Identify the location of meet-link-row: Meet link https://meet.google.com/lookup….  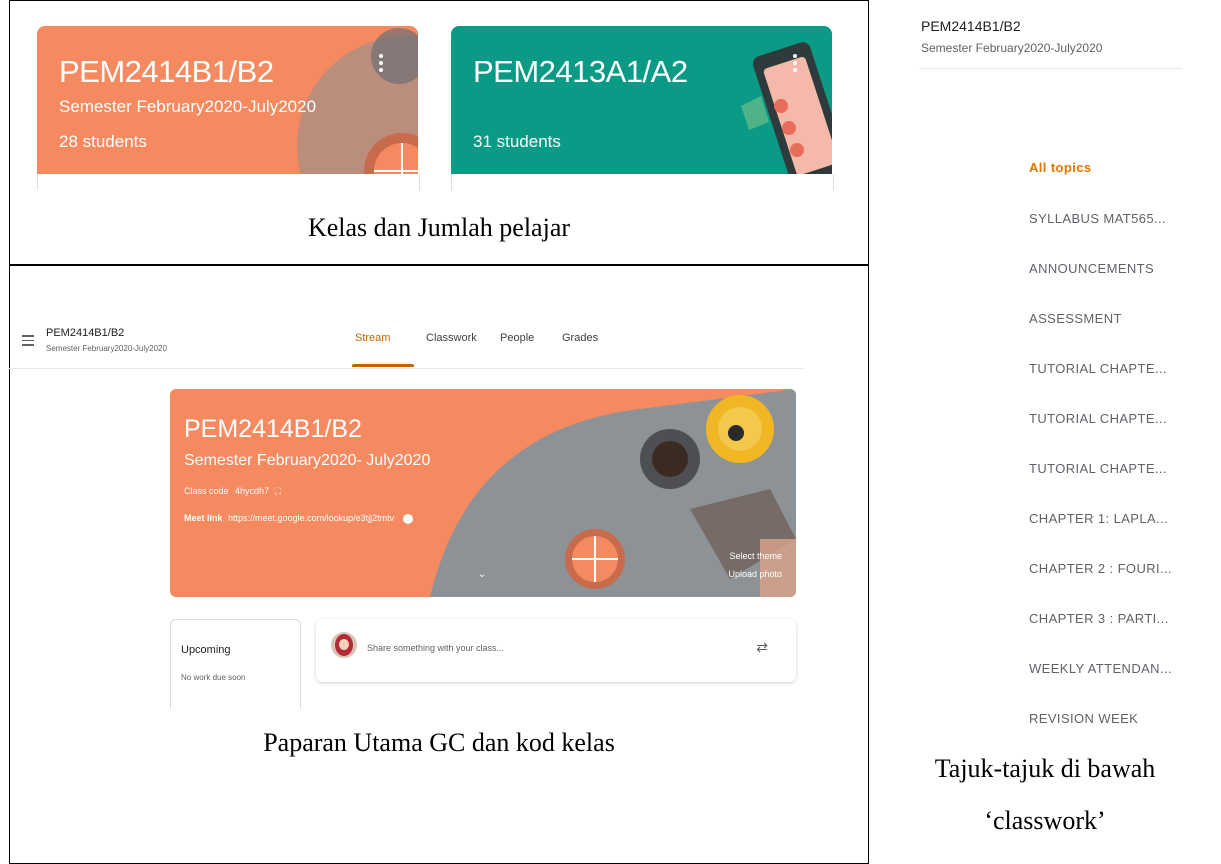
(298, 518).